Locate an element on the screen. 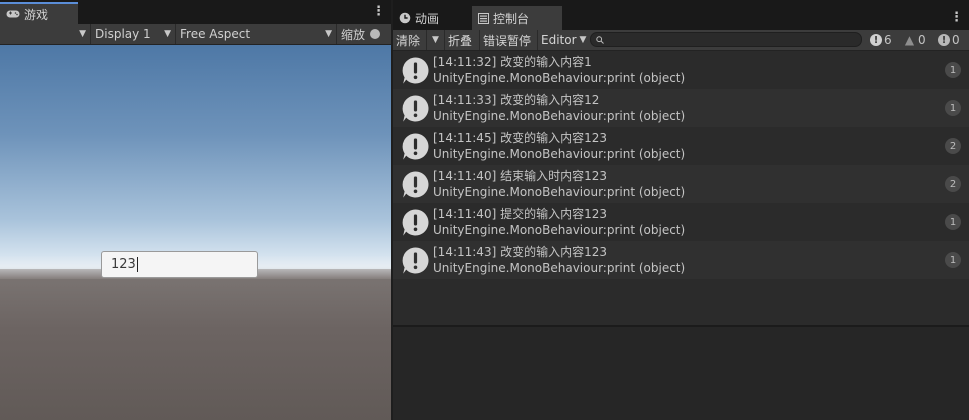  log-message: [14:11:33] 改变的输入内容12 is located at coordinates (516, 100).